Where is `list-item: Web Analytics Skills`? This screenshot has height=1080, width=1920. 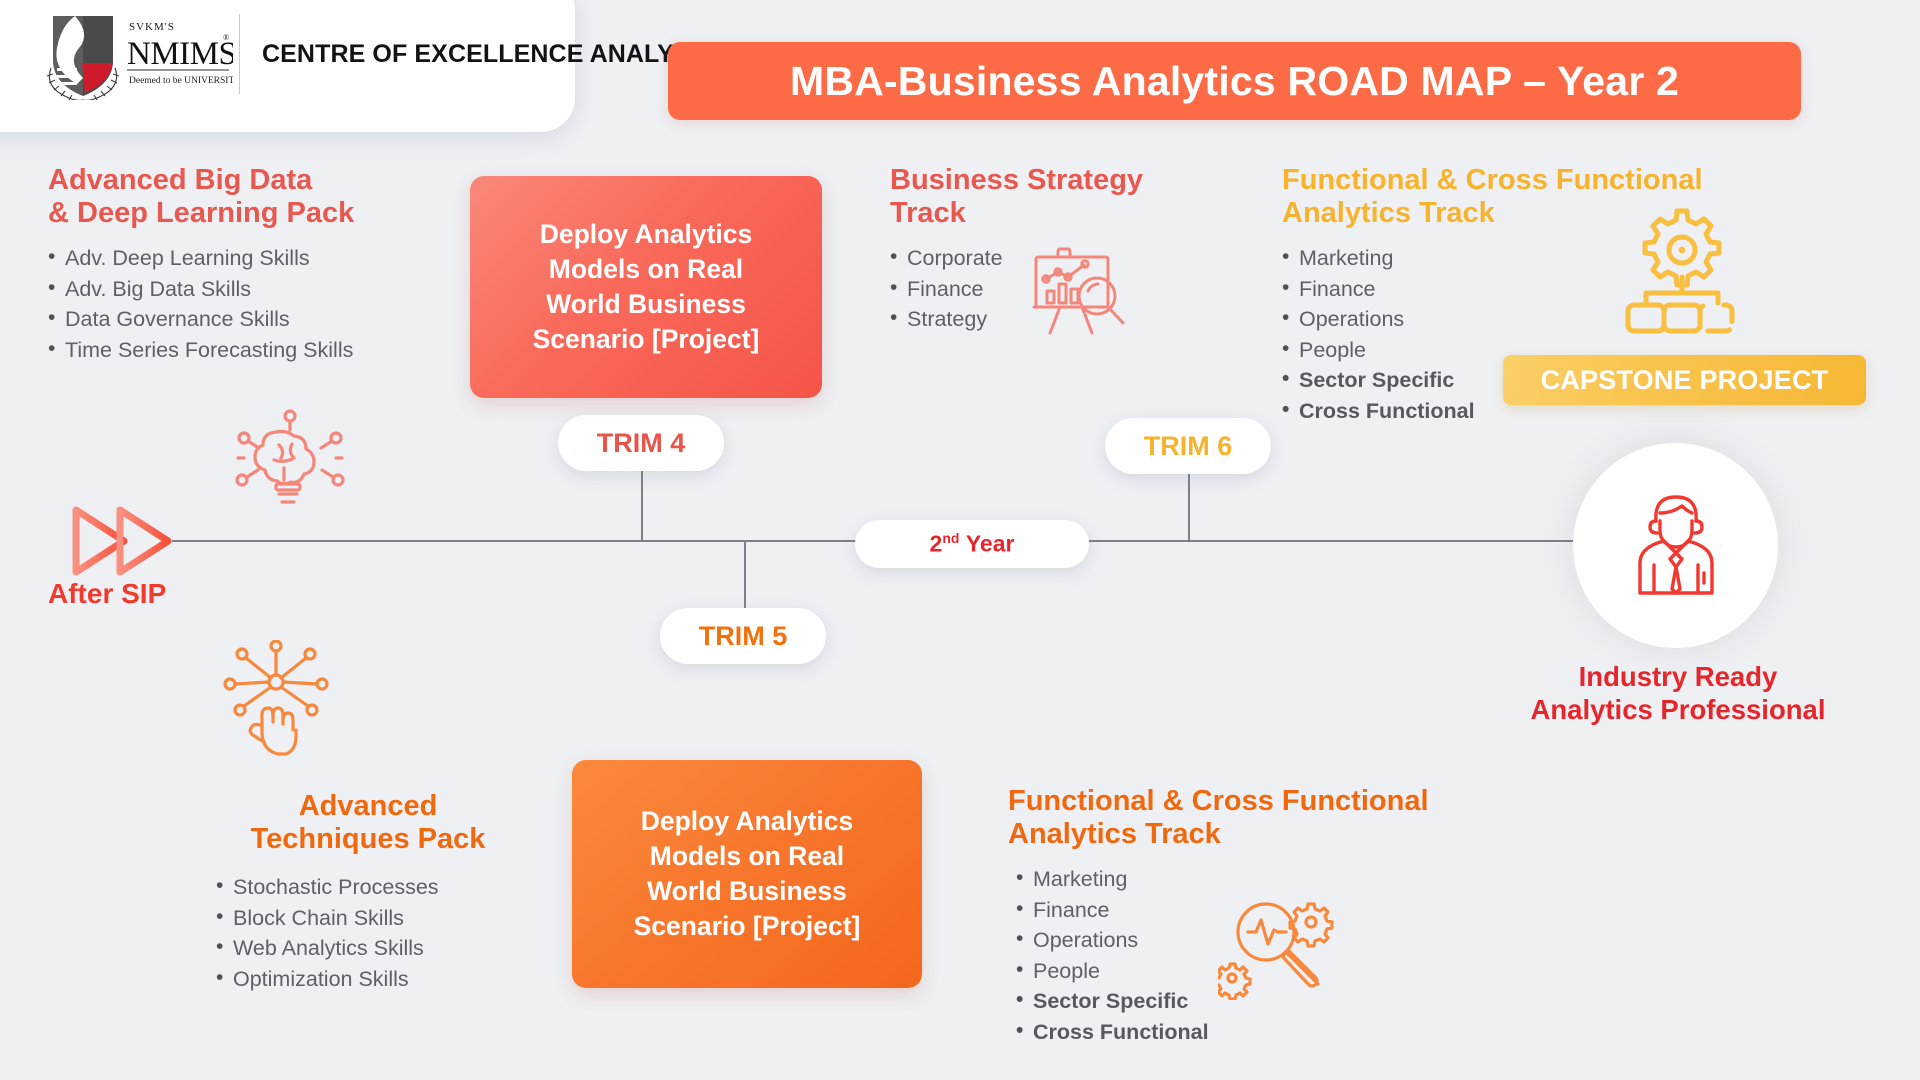
list-item: Web Analytics Skills is located at coordinates (372, 948).